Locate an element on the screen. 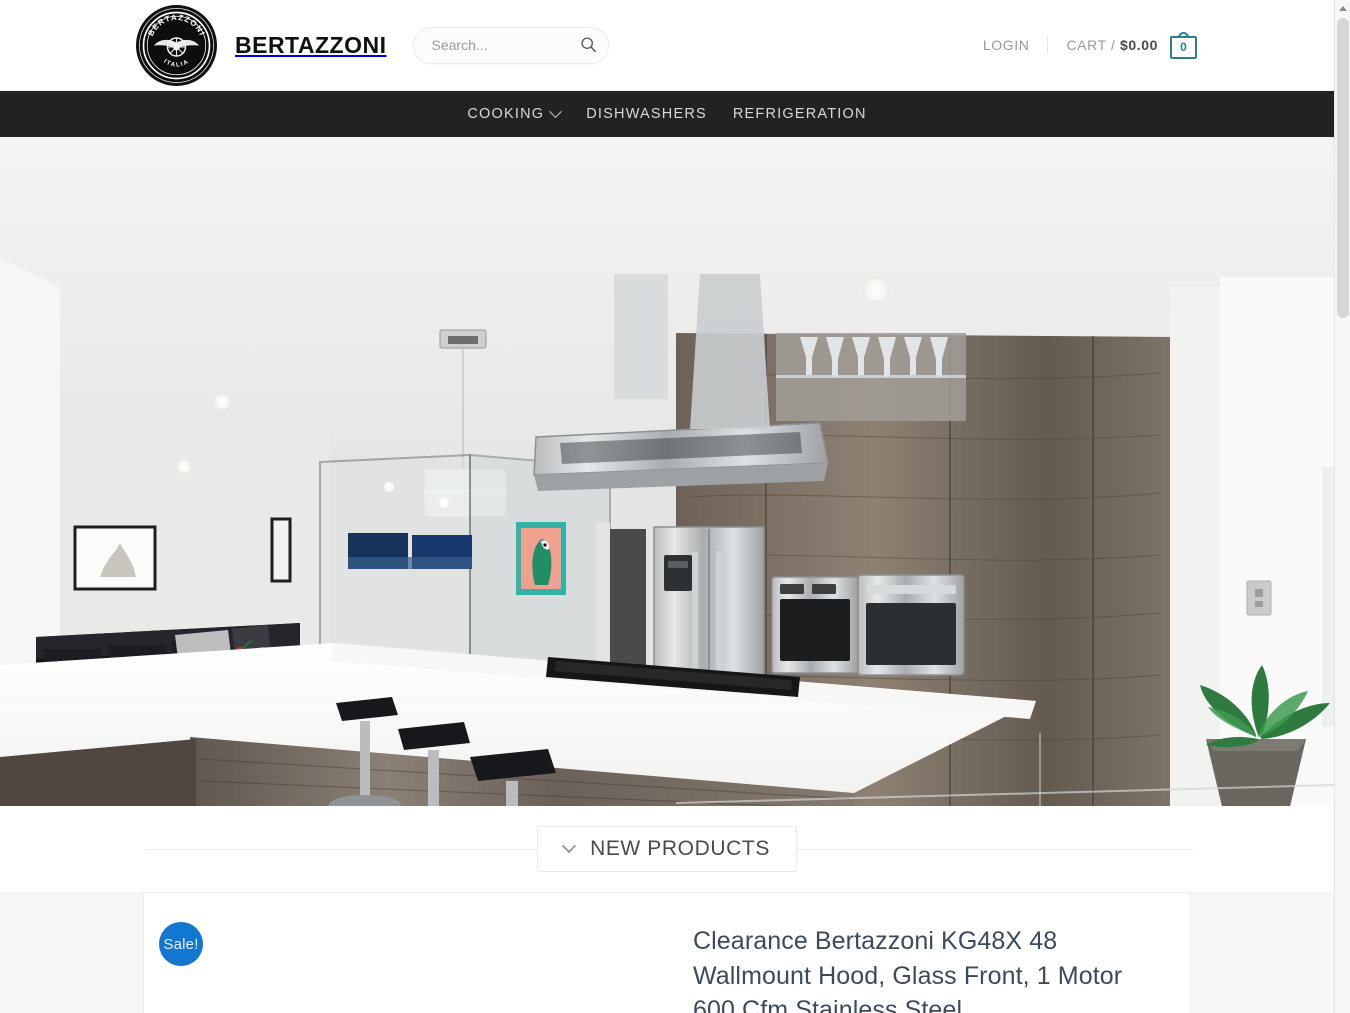 This screenshot has width=1350, height=1013. brand-name: BERTAZZONI is located at coordinates (311, 44).